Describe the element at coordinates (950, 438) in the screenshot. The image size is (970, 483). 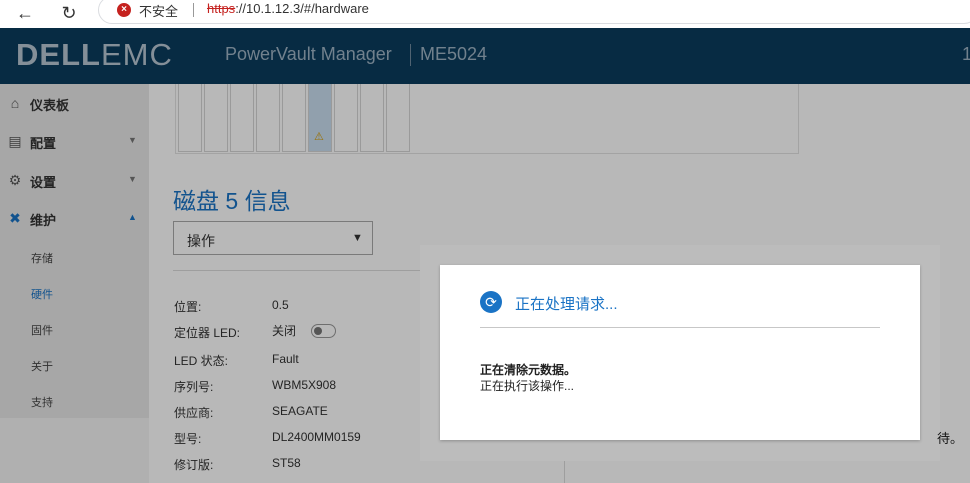
I see `partial-background-text: 待。` at that location.